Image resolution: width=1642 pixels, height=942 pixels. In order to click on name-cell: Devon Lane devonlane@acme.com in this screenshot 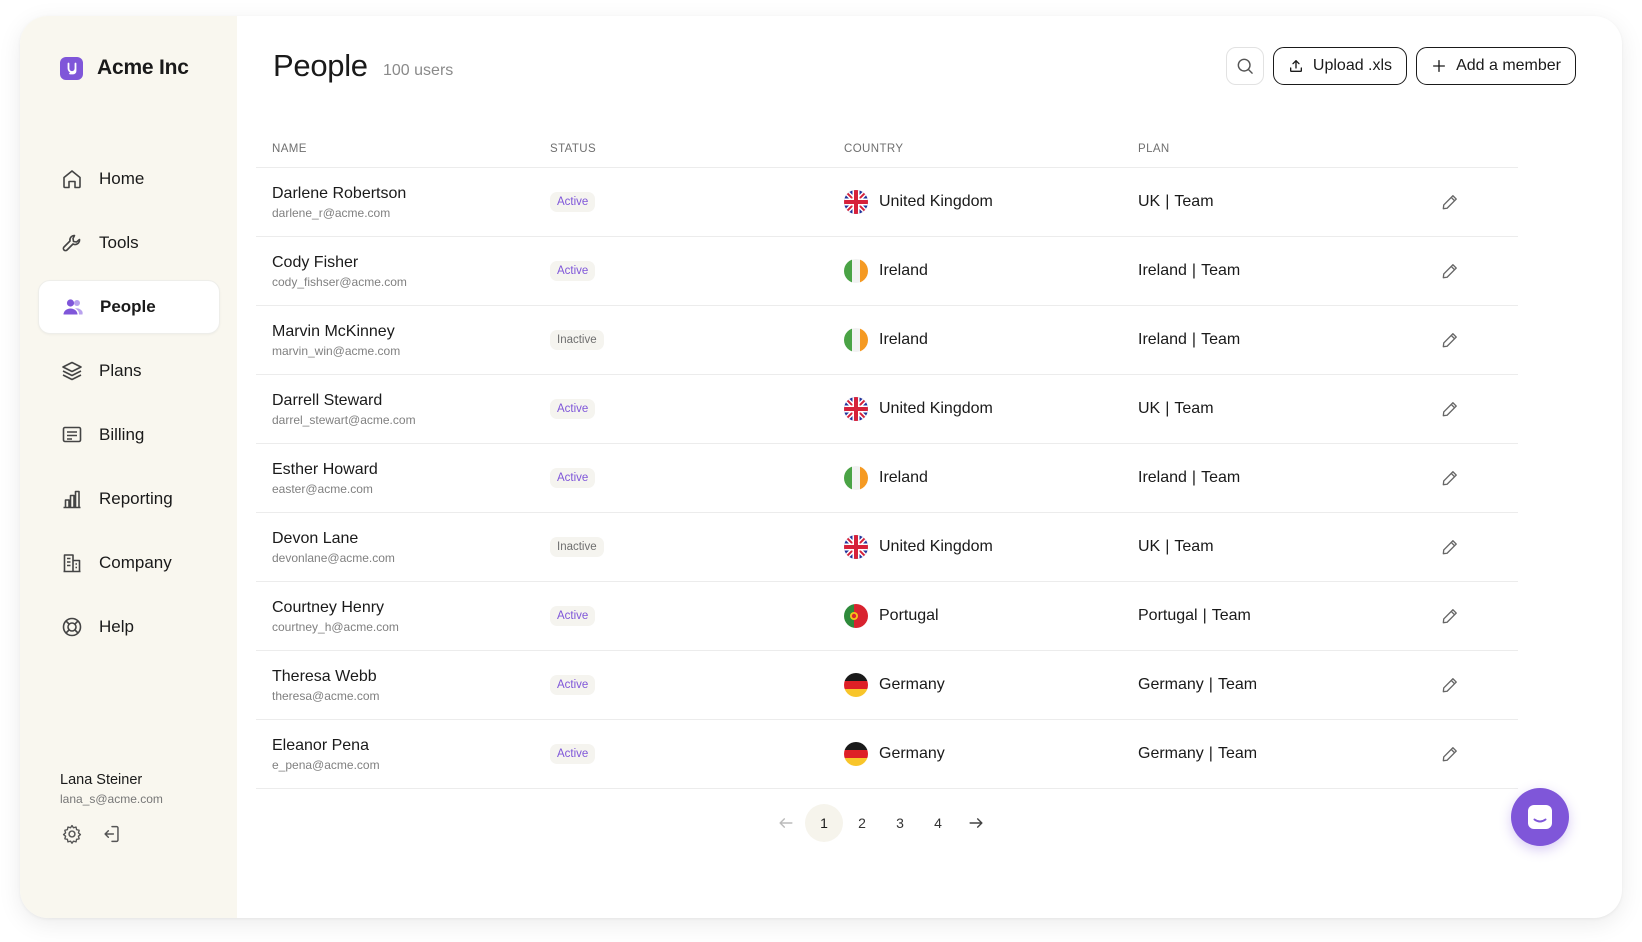, I will do `click(403, 547)`.